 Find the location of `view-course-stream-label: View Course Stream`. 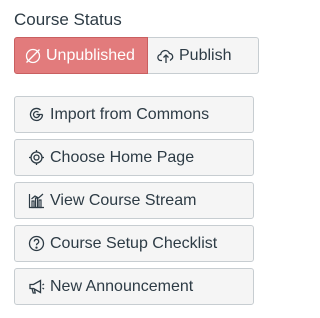

view-course-stream-label: View Course Stream is located at coordinates (123, 200).